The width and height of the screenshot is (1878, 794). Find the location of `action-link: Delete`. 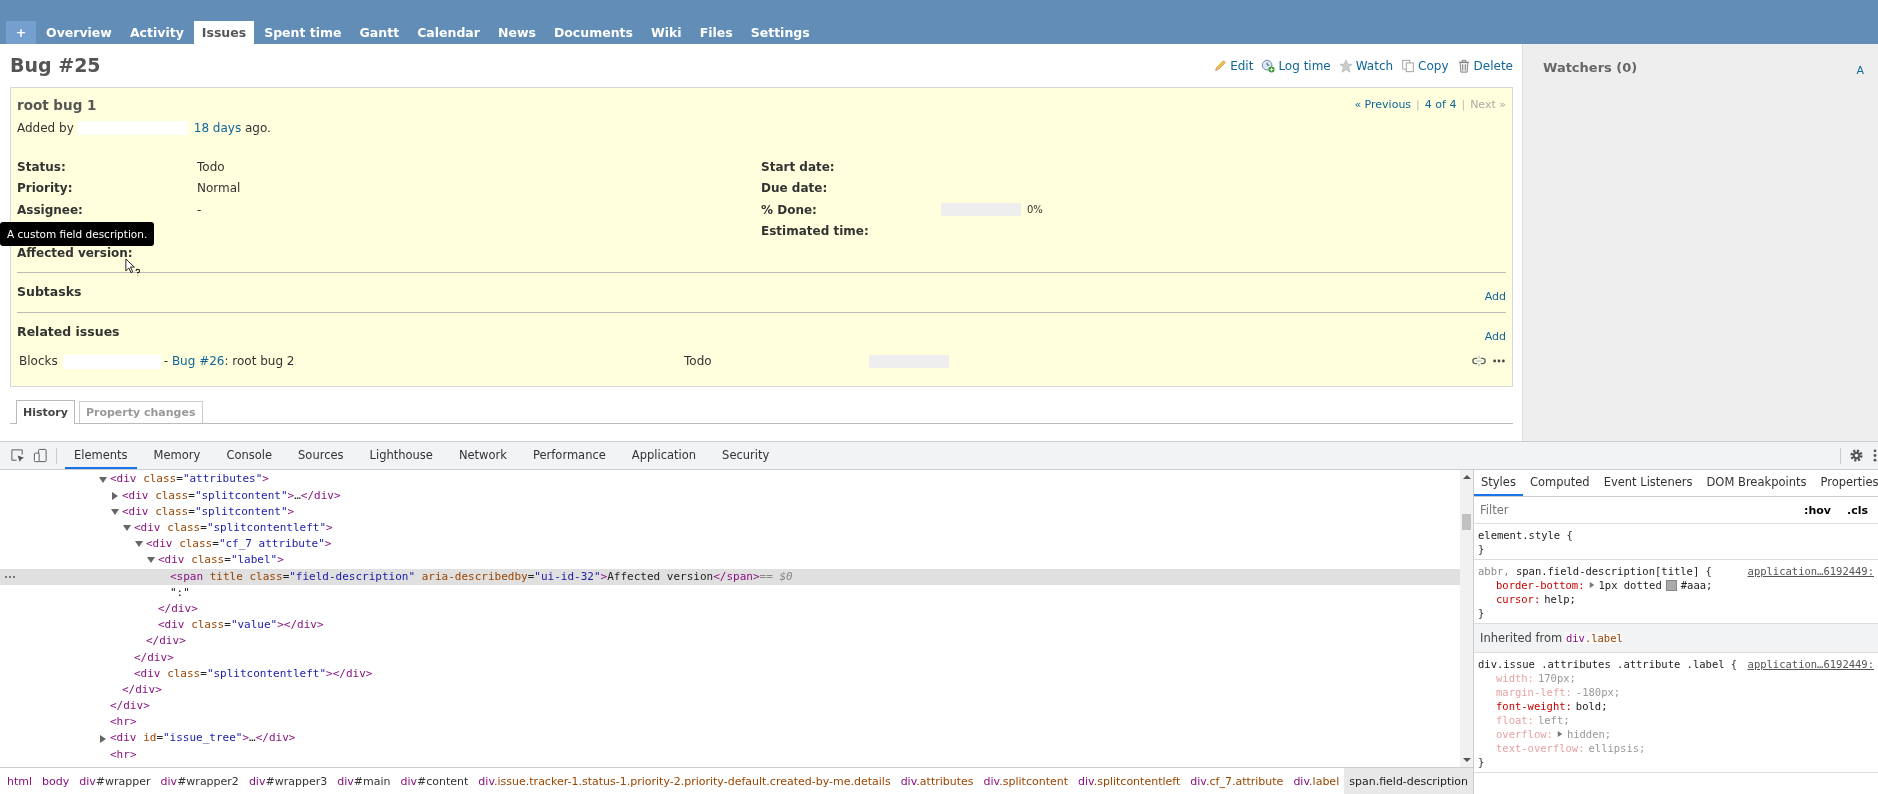

action-link: Delete is located at coordinates (1493, 65).